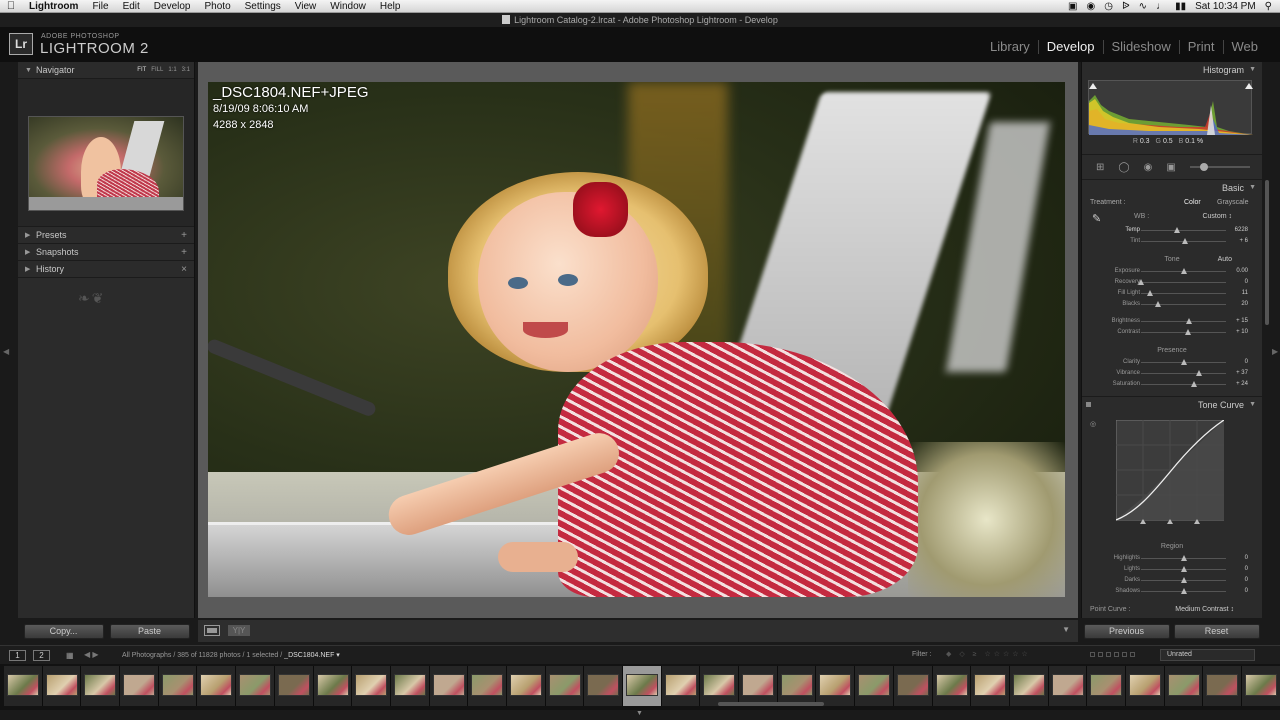 The image size is (1280, 720). I want to click on add-preset-icon: +, so click(184, 235).